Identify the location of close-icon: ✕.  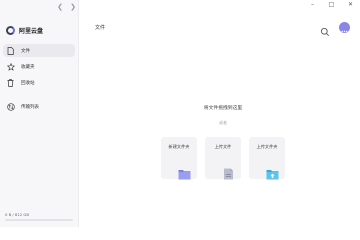
(350, 5).